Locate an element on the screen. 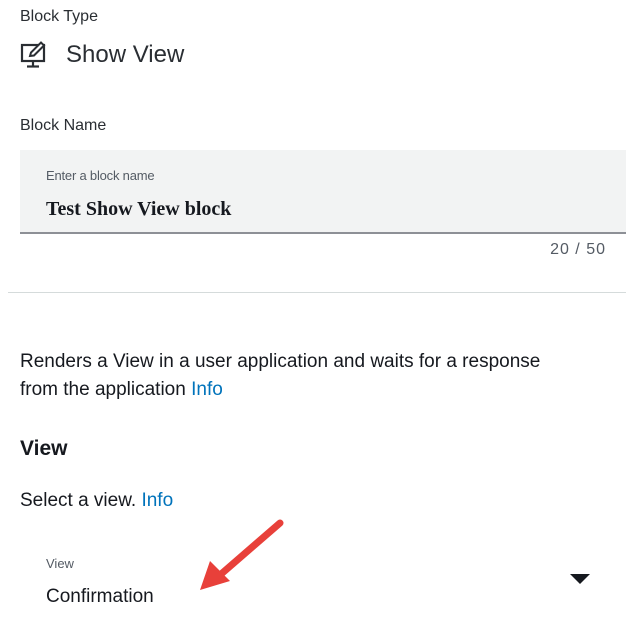 This screenshot has width=626, height=617. view-select: View Confirmation is located at coordinates (323, 578).